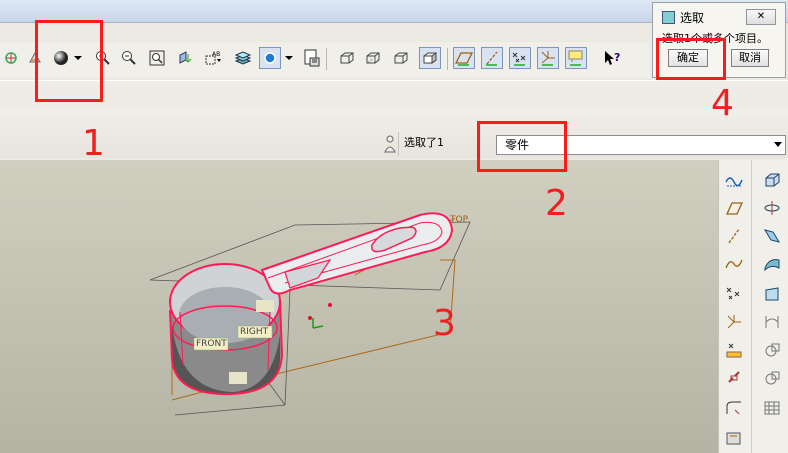  What do you see at coordinates (216, 54) in the screenshot?
I see `svg-text: AB` at bounding box center [216, 54].